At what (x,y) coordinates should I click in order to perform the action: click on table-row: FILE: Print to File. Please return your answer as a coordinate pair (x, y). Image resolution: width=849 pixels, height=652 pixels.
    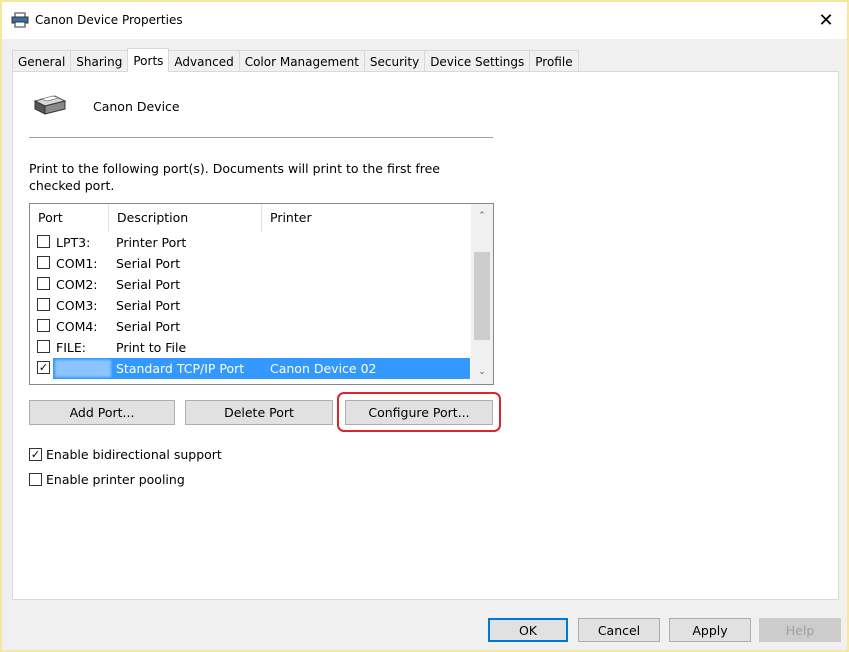
    Looking at the image, I should click on (250, 347).